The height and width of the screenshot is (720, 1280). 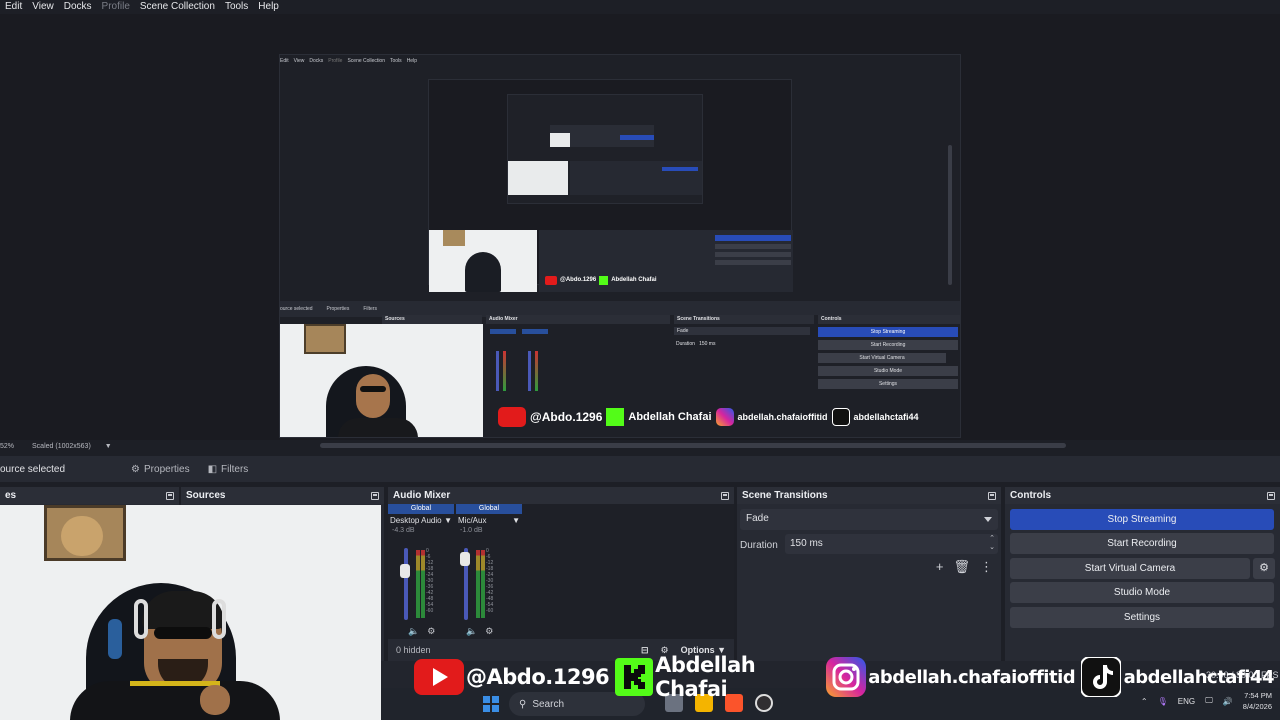 What do you see at coordinates (1264, 568) in the screenshot?
I see `virtual-camera-settings-icon: ⚙` at bounding box center [1264, 568].